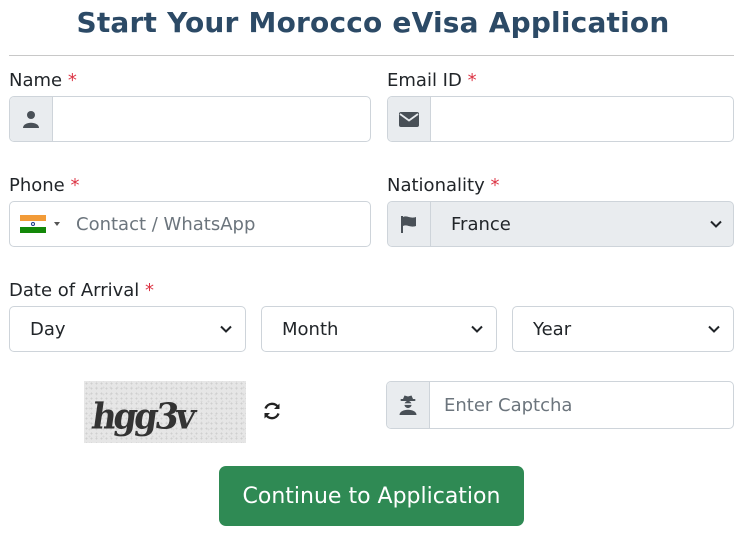  Describe the element at coordinates (127, 329) in the screenshot. I see `day-select: Day` at that location.